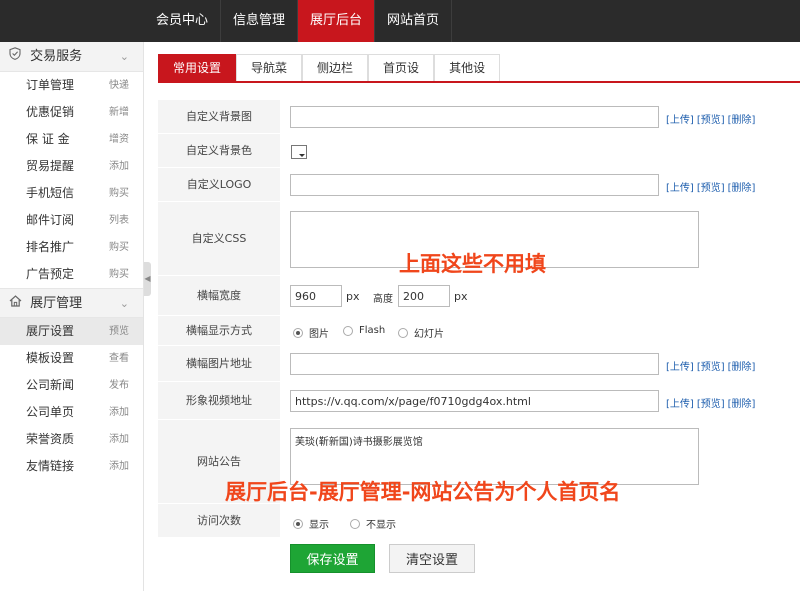 The image size is (800, 591). What do you see at coordinates (474, 117) in the screenshot?
I see `bg-image-input` at bounding box center [474, 117].